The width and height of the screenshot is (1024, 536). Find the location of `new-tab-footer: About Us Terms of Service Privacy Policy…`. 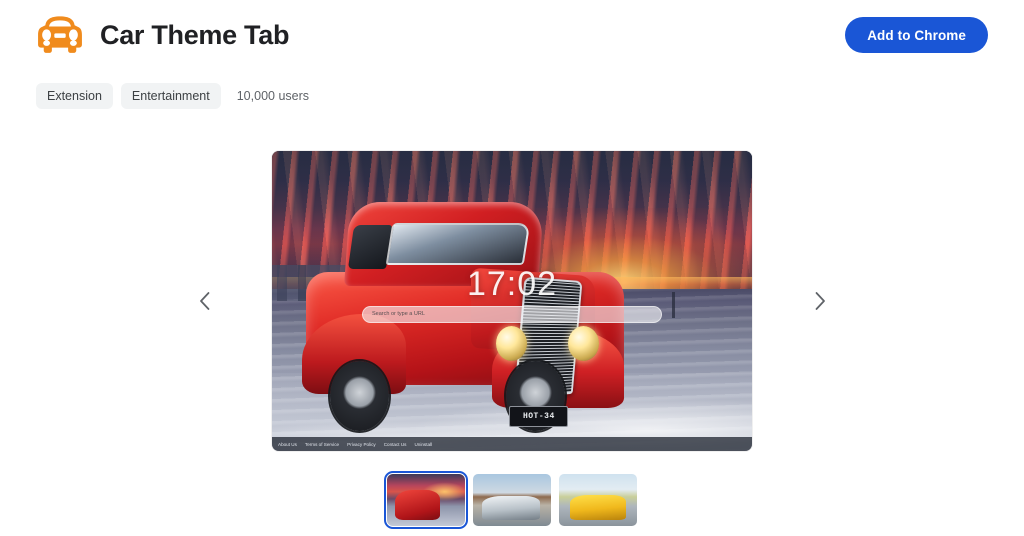

new-tab-footer: About Us Terms of Service Privacy Policy… is located at coordinates (512, 444).